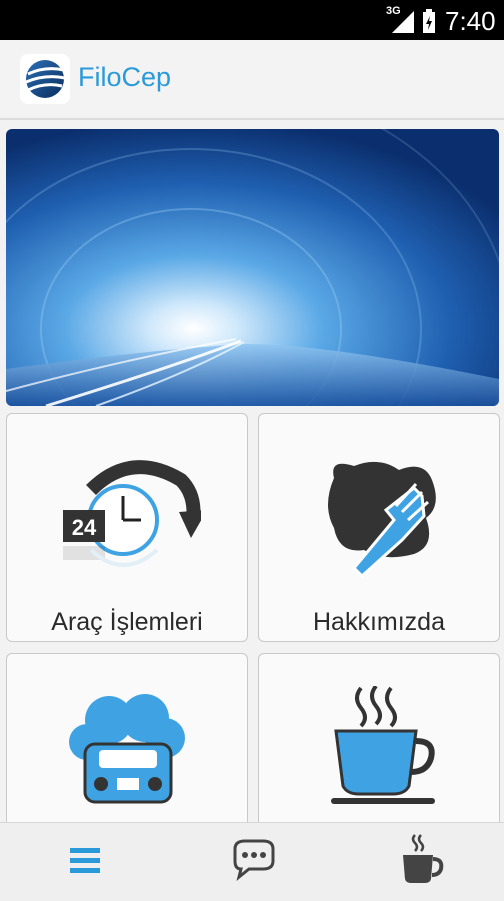 This screenshot has width=504, height=901. Describe the element at coordinates (421, 861) in the screenshot. I see `coffee-icon` at that location.